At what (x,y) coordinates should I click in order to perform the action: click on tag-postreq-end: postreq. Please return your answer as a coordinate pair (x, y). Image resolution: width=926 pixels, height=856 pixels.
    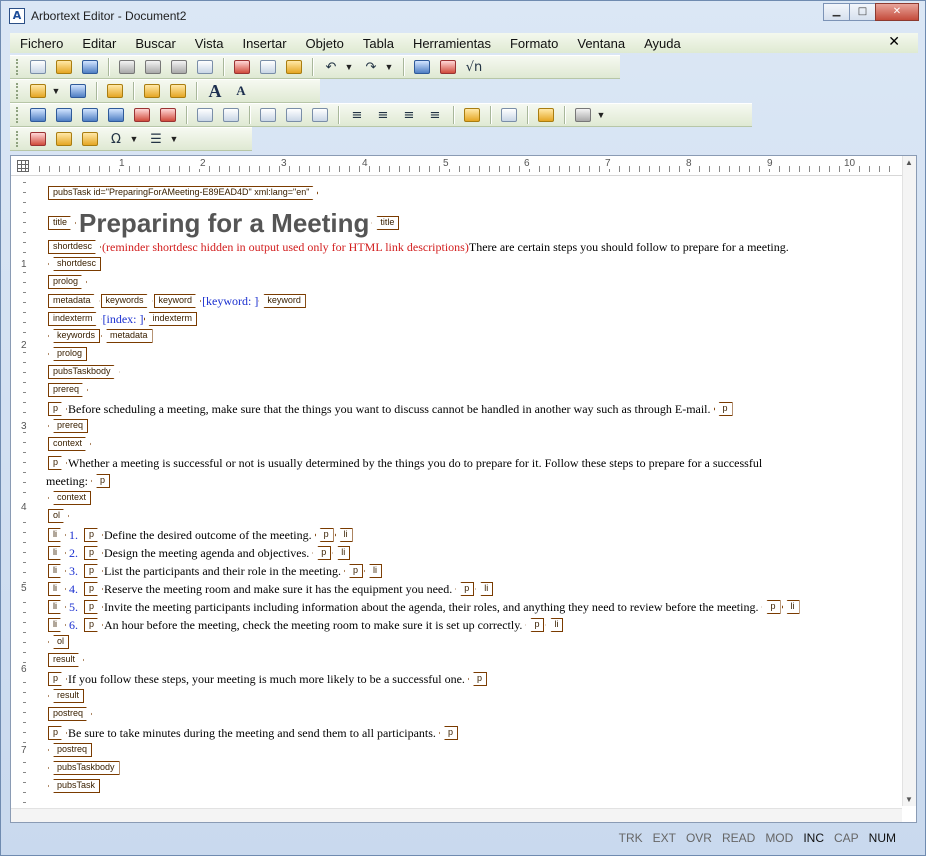
    Looking at the image, I should click on (70, 750).